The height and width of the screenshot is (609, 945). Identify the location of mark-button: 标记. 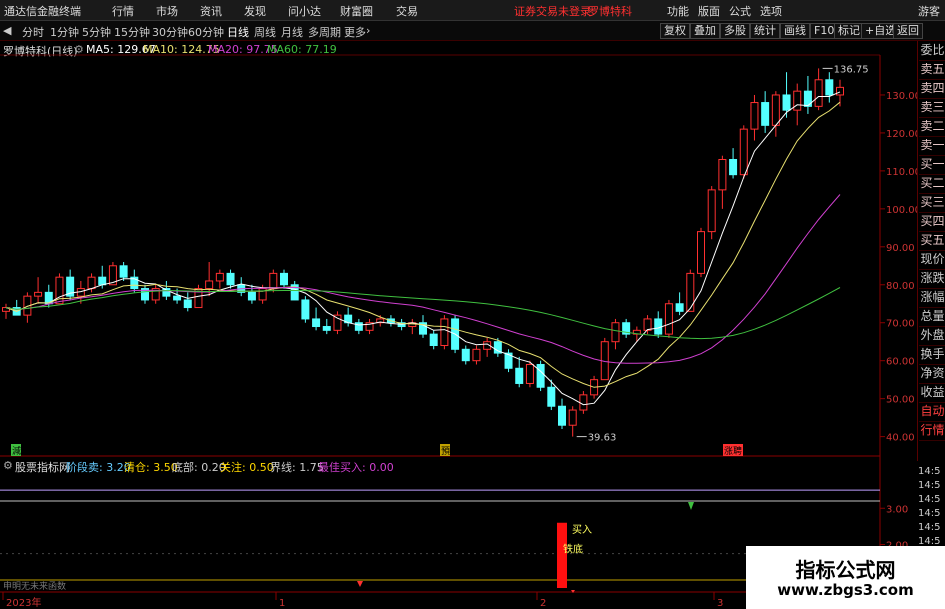
(849, 31).